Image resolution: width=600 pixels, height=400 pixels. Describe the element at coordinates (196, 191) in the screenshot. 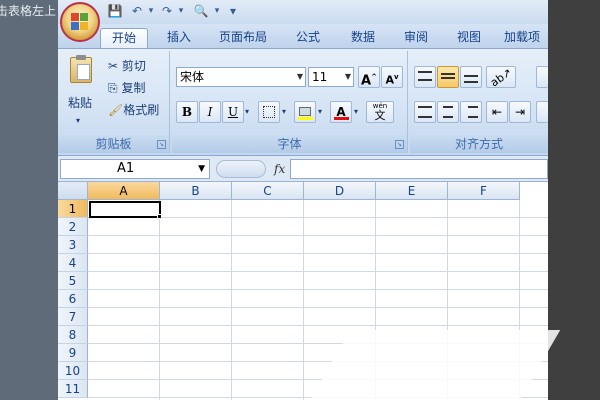

I see `column-header-b: B` at that location.